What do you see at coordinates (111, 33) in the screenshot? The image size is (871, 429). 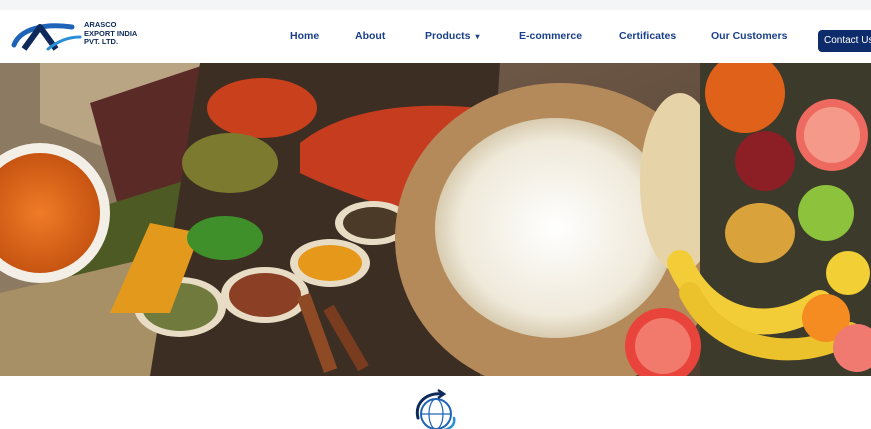 I see `brand-name: ARASCO EXPORT INDIA PVT. LTD.` at bounding box center [111, 33].